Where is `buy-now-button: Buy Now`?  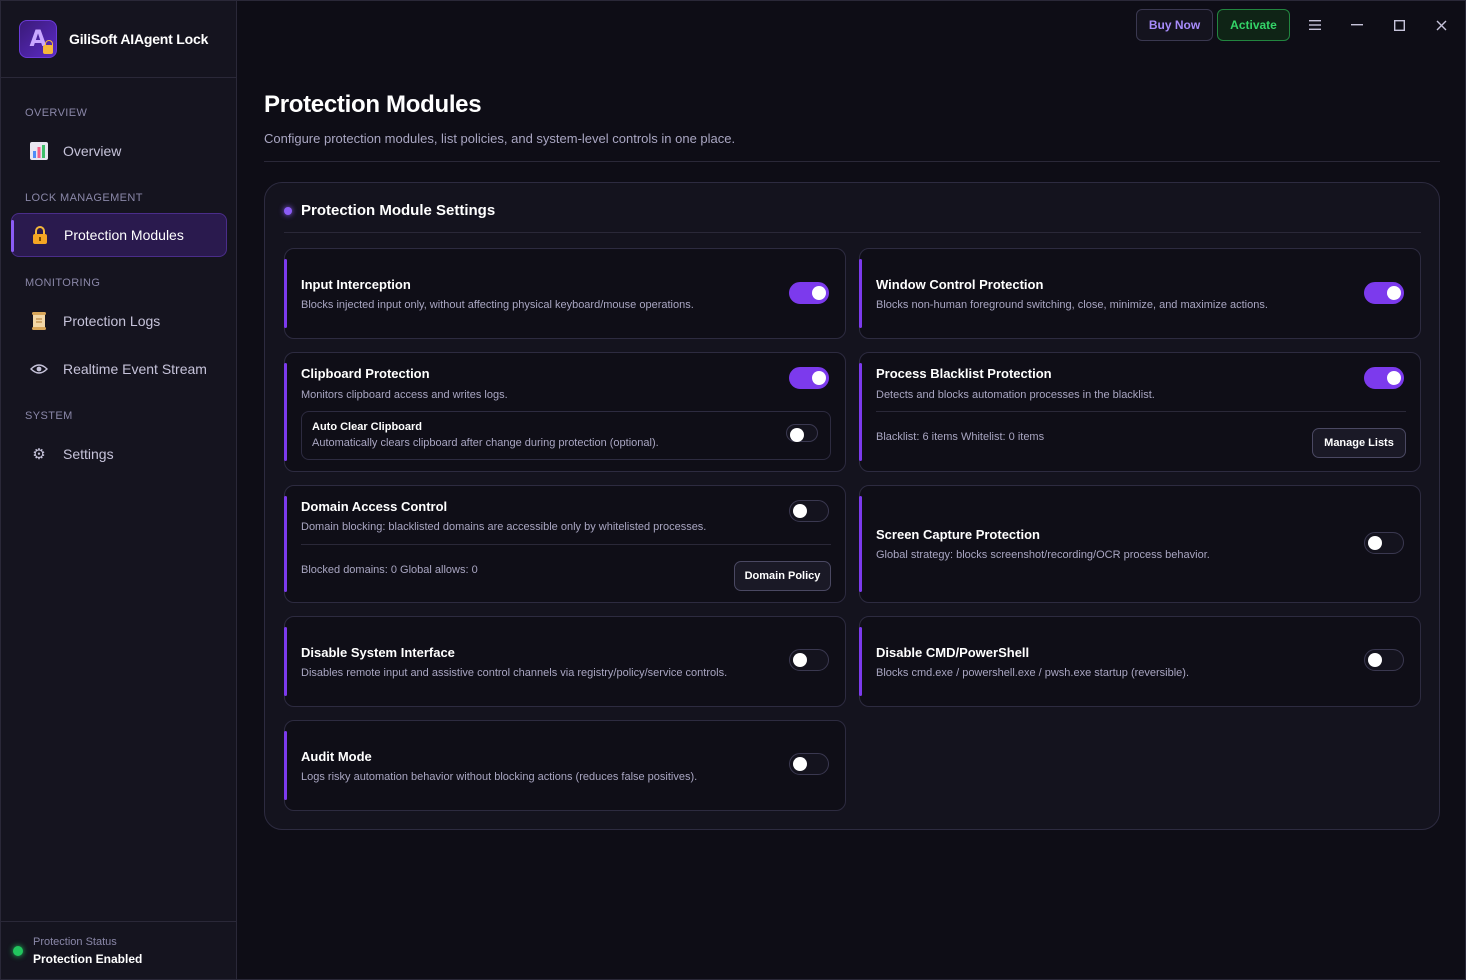
buy-now-button: Buy Now is located at coordinates (1174, 25).